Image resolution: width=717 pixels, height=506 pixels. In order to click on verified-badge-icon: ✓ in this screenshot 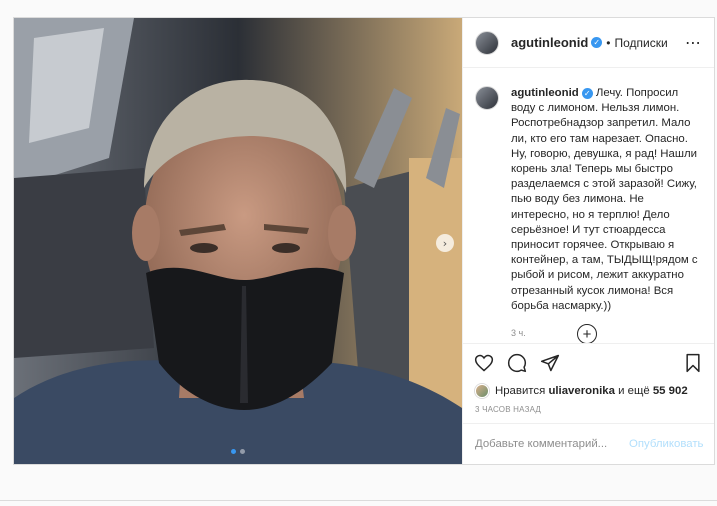, I will do `click(597, 42)`.